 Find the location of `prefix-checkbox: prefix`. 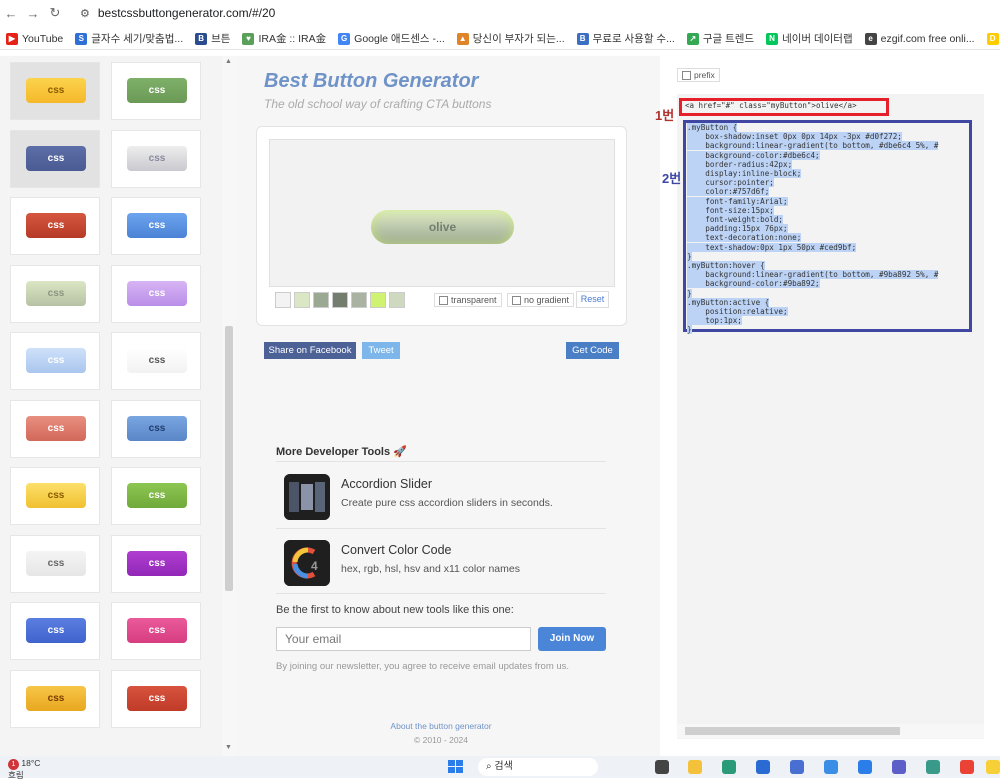

prefix-checkbox: prefix is located at coordinates (698, 75).